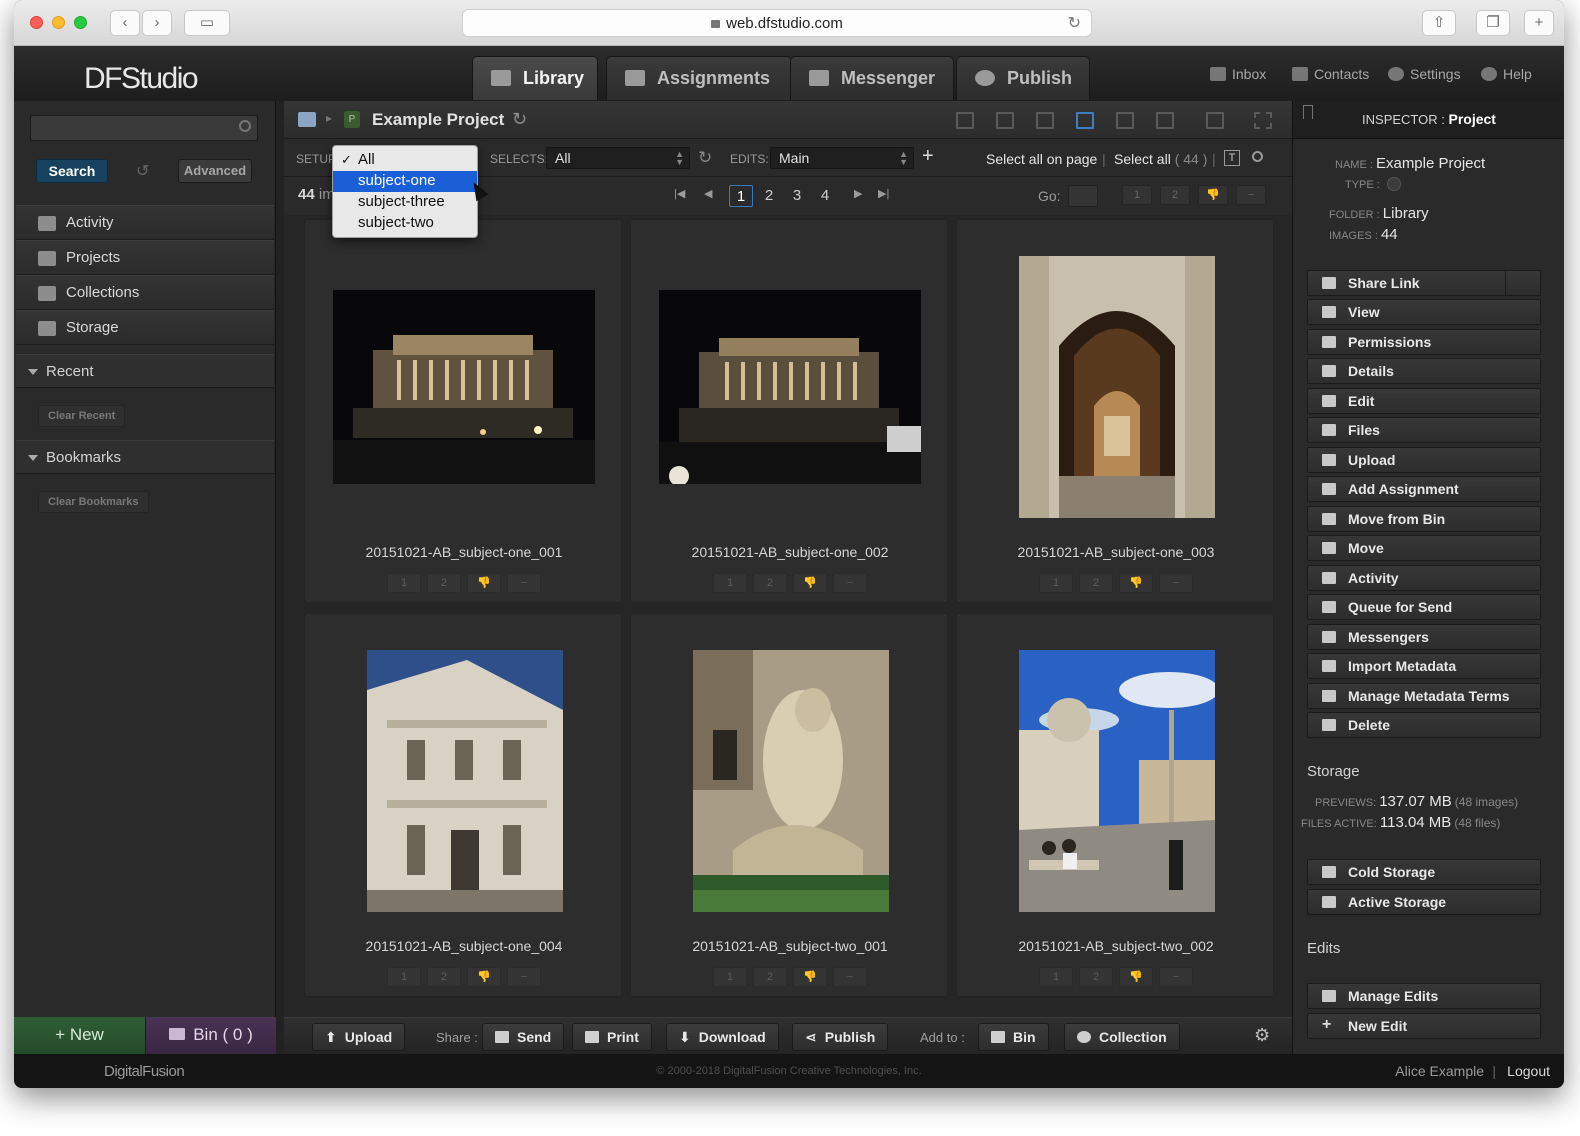 The height and width of the screenshot is (1136, 1580). Describe the element at coordinates (1263, 120) in the screenshot. I see `fullscreen-icon` at that location.